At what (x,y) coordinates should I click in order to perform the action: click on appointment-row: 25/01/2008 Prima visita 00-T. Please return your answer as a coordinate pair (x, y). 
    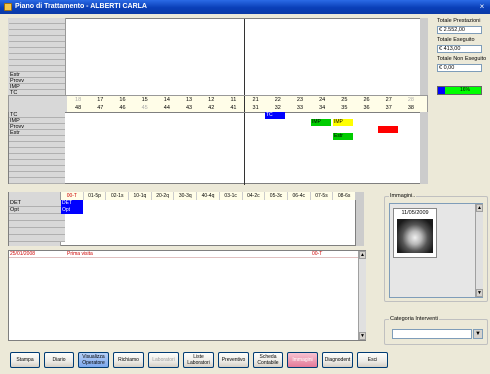
    Looking at the image, I should click on (183, 254).